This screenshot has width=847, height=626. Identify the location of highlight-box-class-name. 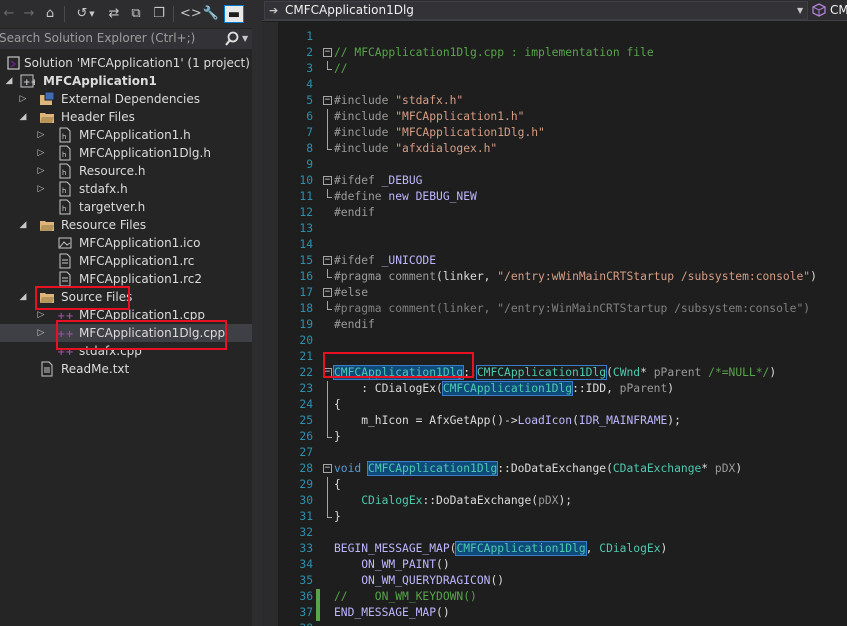
(398, 365).